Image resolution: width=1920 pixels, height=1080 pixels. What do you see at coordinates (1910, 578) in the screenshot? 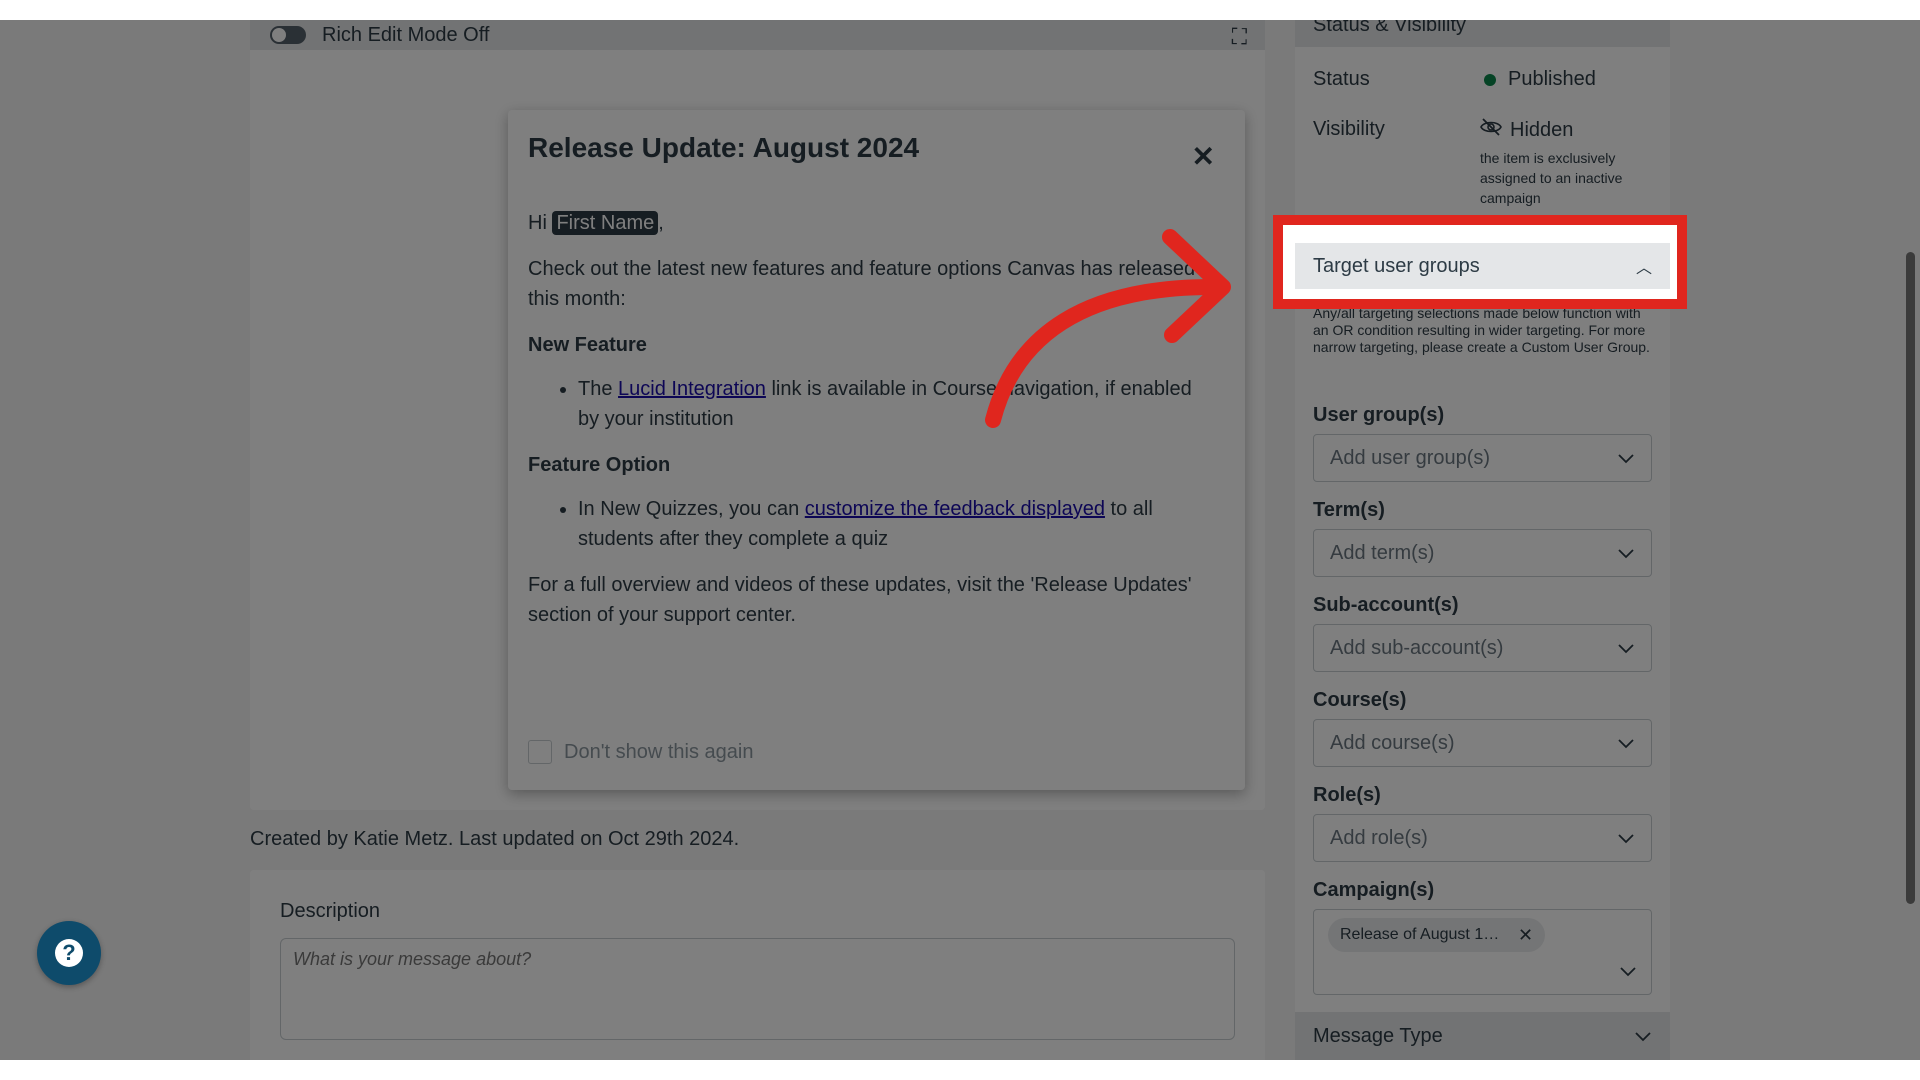
I see `page-scrollbar` at bounding box center [1910, 578].